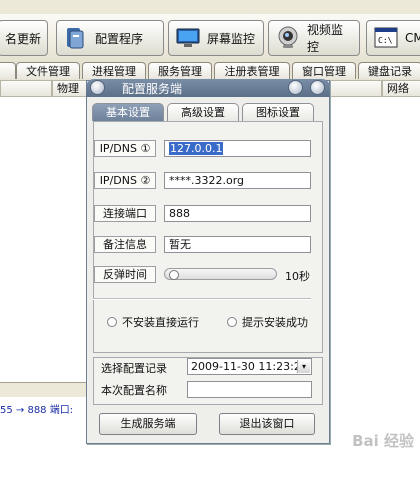  I want to click on config-record-label: 选择配置记录, so click(134, 368).